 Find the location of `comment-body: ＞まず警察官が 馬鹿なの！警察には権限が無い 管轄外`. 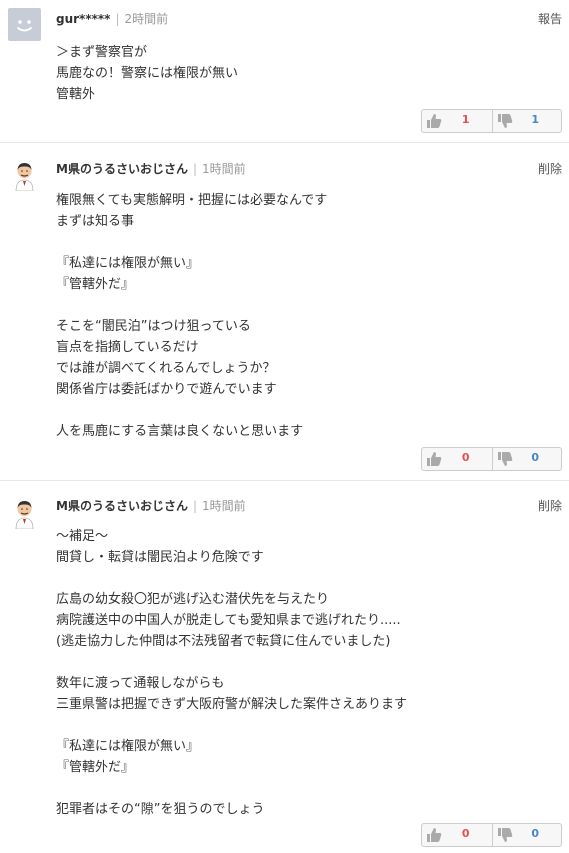

comment-body: ＞まず警察官が 馬鹿なの！警察には権限が無い 管轄外 is located at coordinates (147, 73).